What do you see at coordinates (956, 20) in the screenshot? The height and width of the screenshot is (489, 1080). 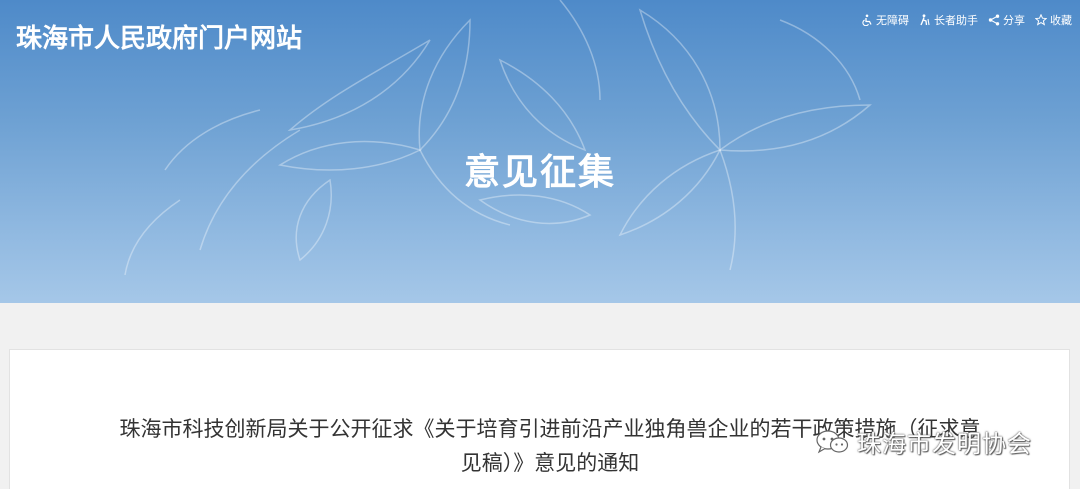 I see `elderly-assist-label: 长者助手` at bounding box center [956, 20].